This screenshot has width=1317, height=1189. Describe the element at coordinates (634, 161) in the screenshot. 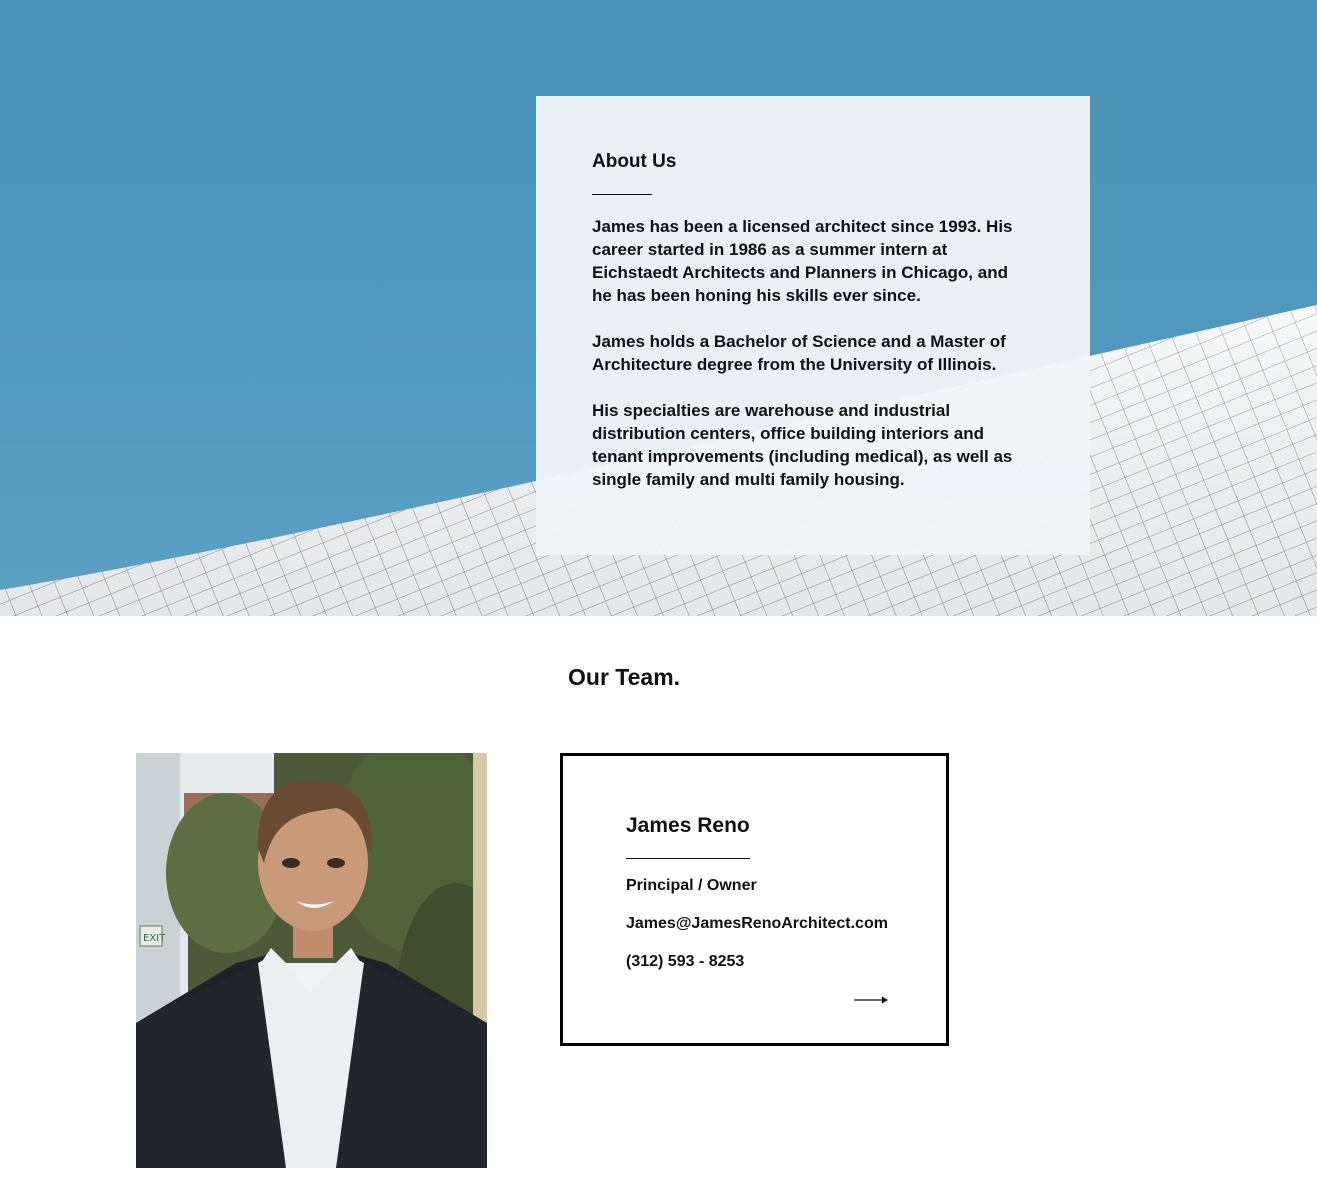

I see `about-title: About Us` at that location.